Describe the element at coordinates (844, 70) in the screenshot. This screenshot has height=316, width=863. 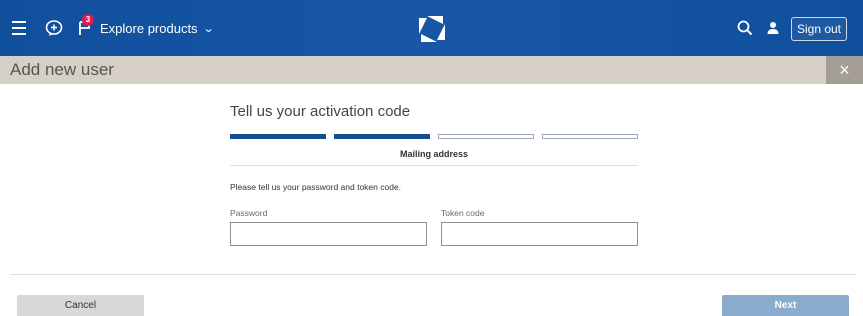
I see `close-icon: ×` at that location.